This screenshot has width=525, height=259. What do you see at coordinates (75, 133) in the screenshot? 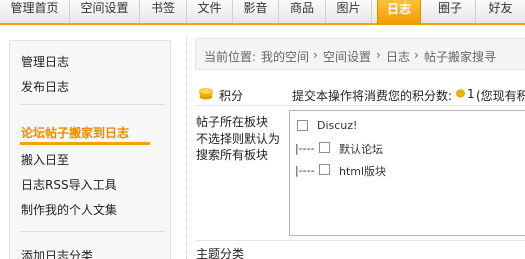
I see `sidebar-item-forum-move: 论坛帖子搬家到日志` at bounding box center [75, 133].